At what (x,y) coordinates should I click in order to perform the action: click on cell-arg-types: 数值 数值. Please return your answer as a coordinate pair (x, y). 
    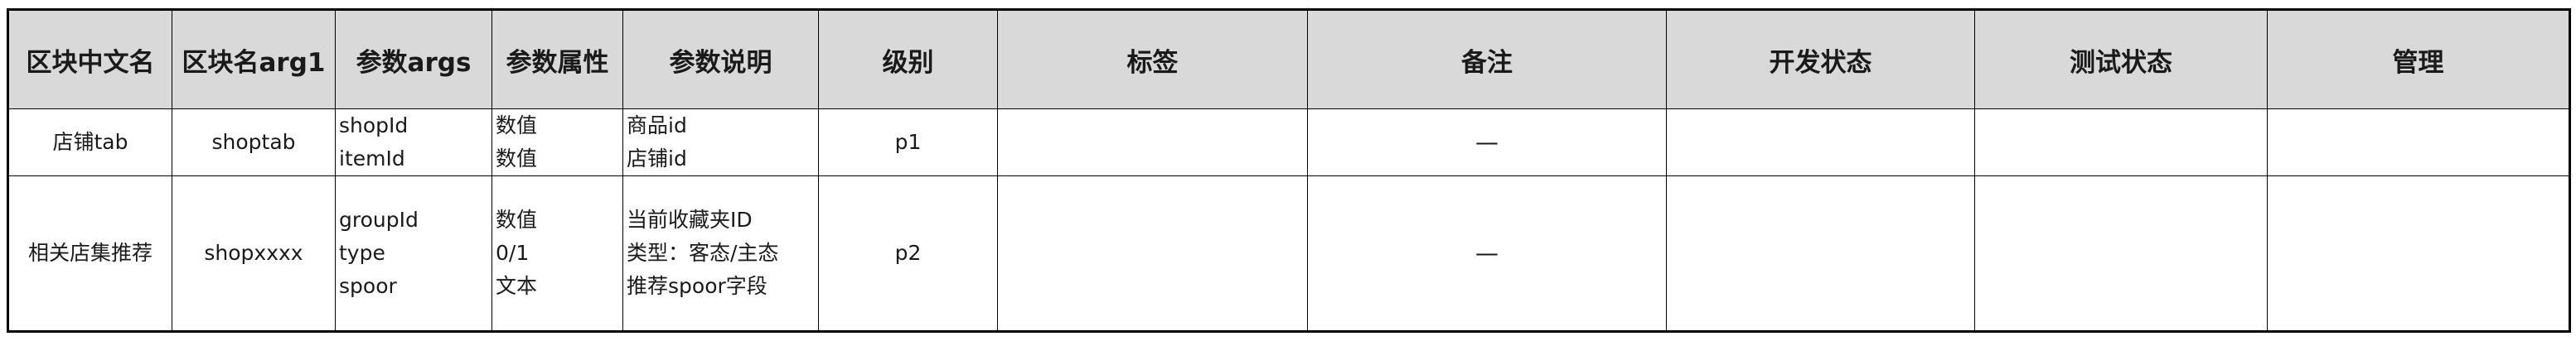
    Looking at the image, I should click on (557, 142).